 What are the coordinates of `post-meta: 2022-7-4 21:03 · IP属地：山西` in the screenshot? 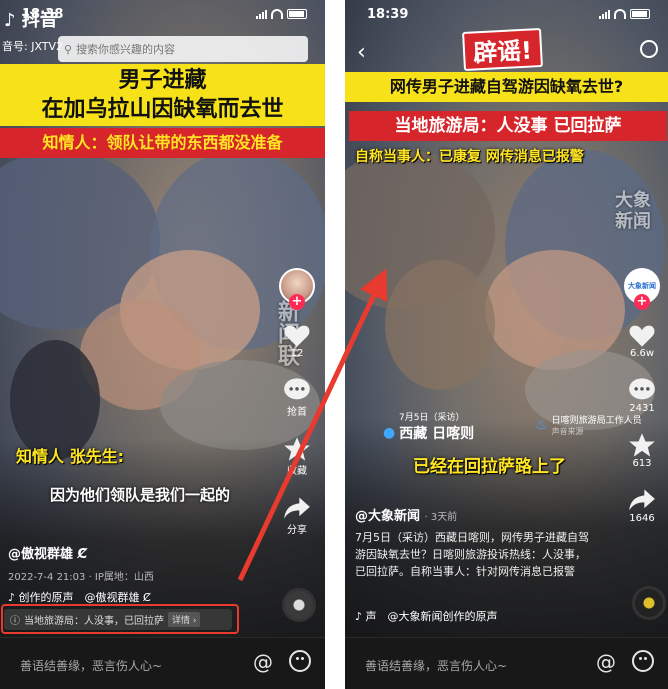 It's located at (81, 577).